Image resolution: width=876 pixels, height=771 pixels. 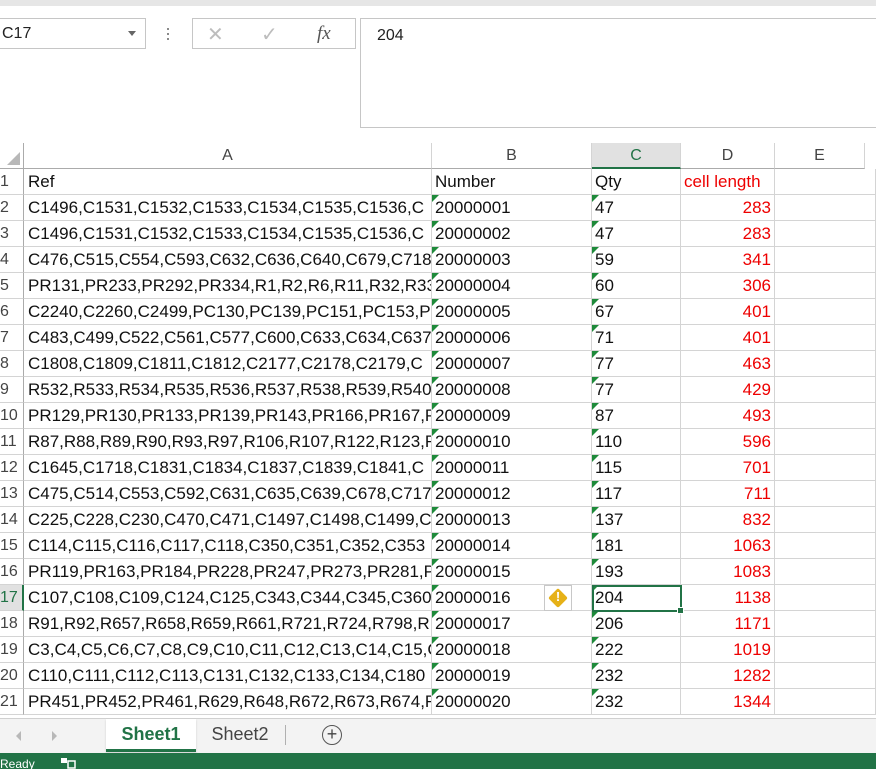 What do you see at coordinates (54, 736) in the screenshot?
I see `scroll-right-icon` at bounding box center [54, 736].